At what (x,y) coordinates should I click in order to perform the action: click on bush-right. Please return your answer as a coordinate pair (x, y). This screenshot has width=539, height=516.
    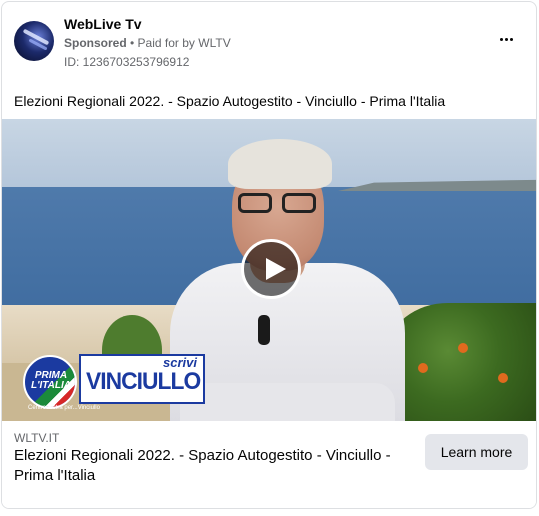
    Looking at the image, I should click on (462, 362).